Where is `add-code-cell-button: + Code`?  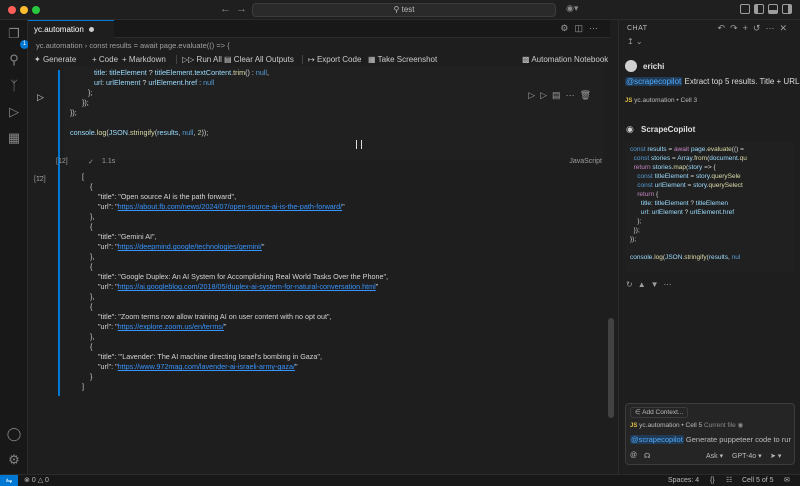 add-code-cell-button: + Code is located at coordinates (105, 59).